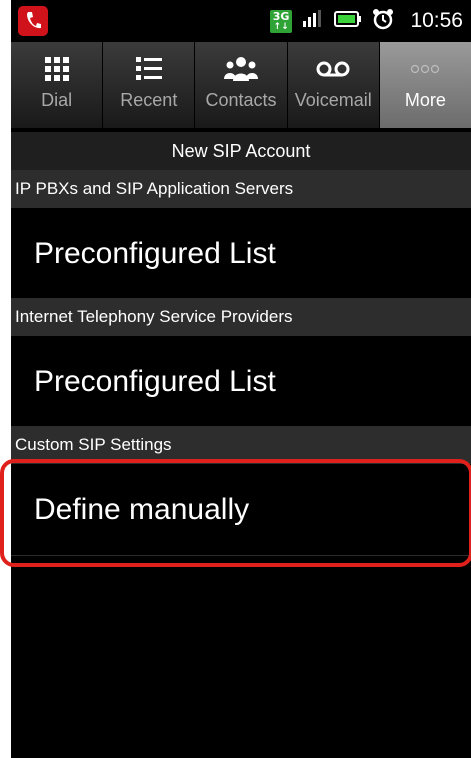 The image size is (471, 758). Describe the element at coordinates (241, 382) in the screenshot. I see `list-item-itsp-preconfigured: Preconfigured List` at that location.